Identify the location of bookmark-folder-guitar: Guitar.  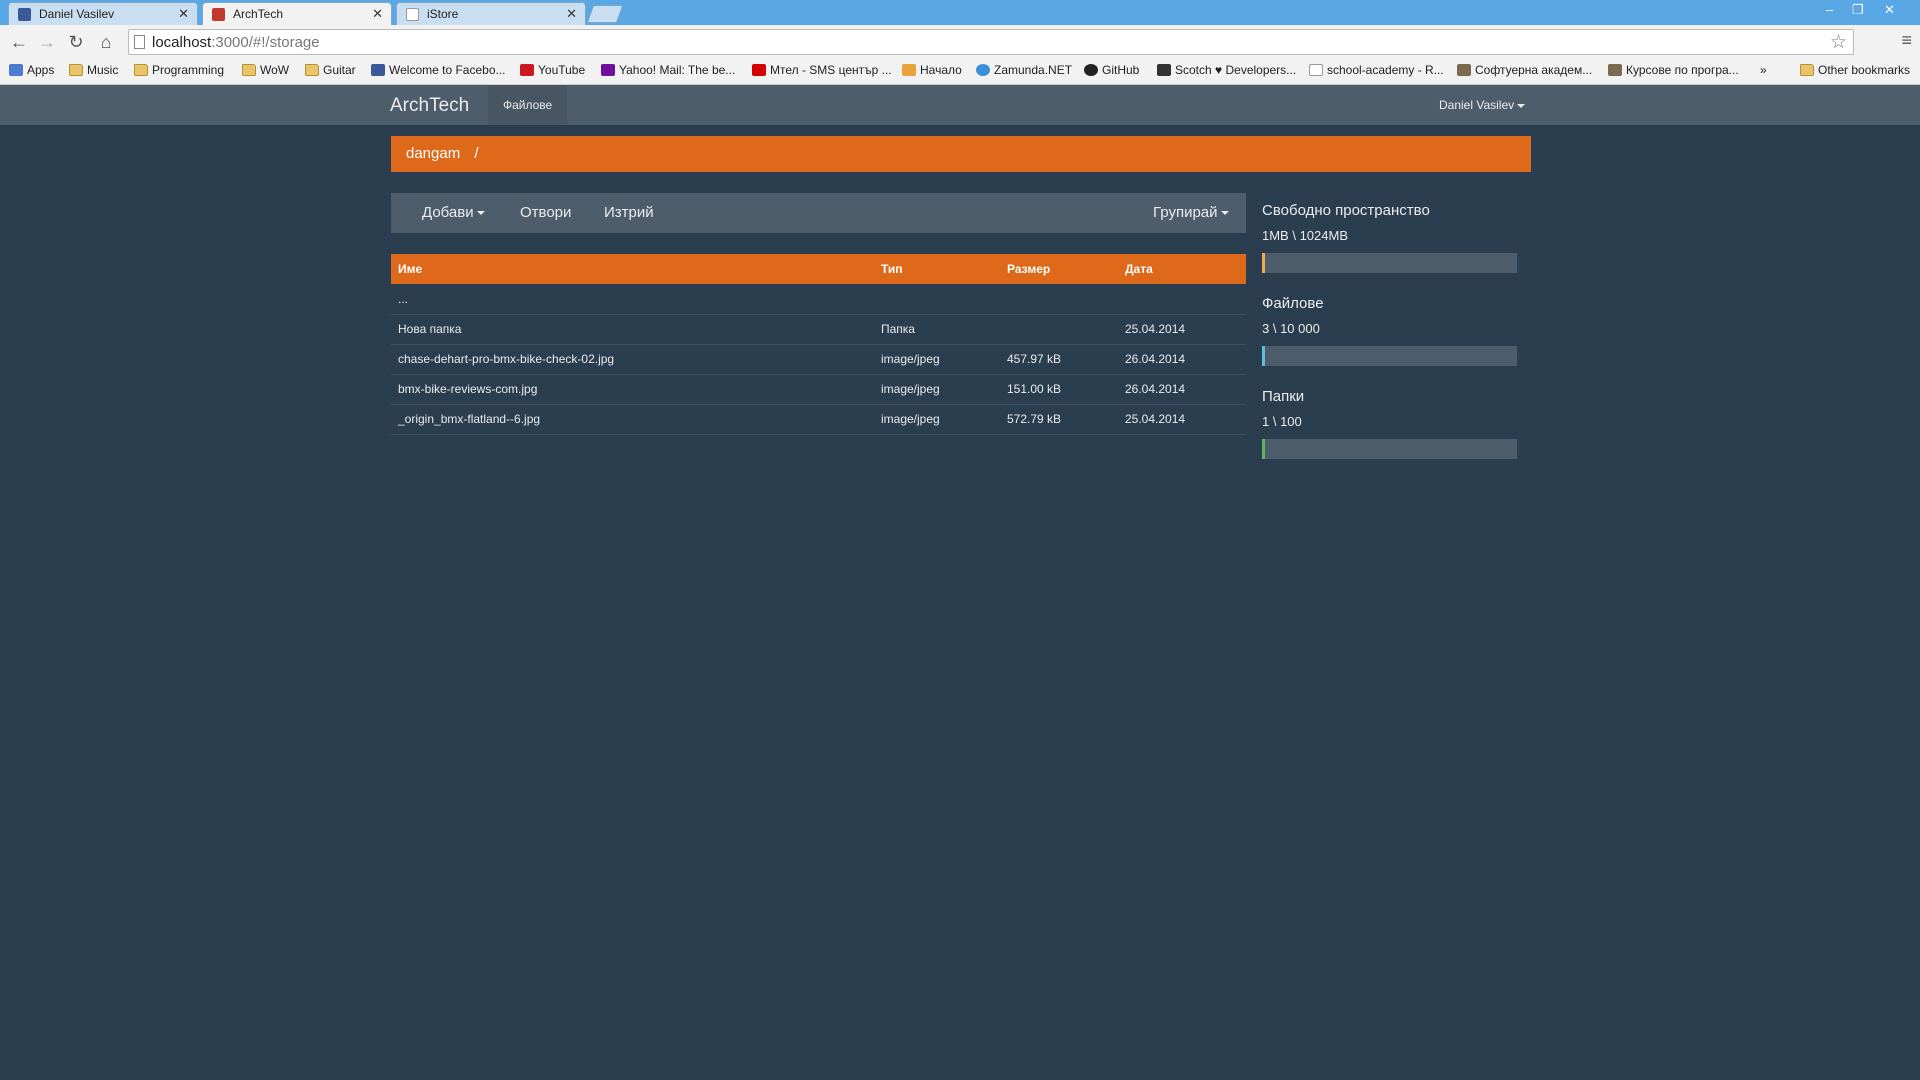
(330, 70).